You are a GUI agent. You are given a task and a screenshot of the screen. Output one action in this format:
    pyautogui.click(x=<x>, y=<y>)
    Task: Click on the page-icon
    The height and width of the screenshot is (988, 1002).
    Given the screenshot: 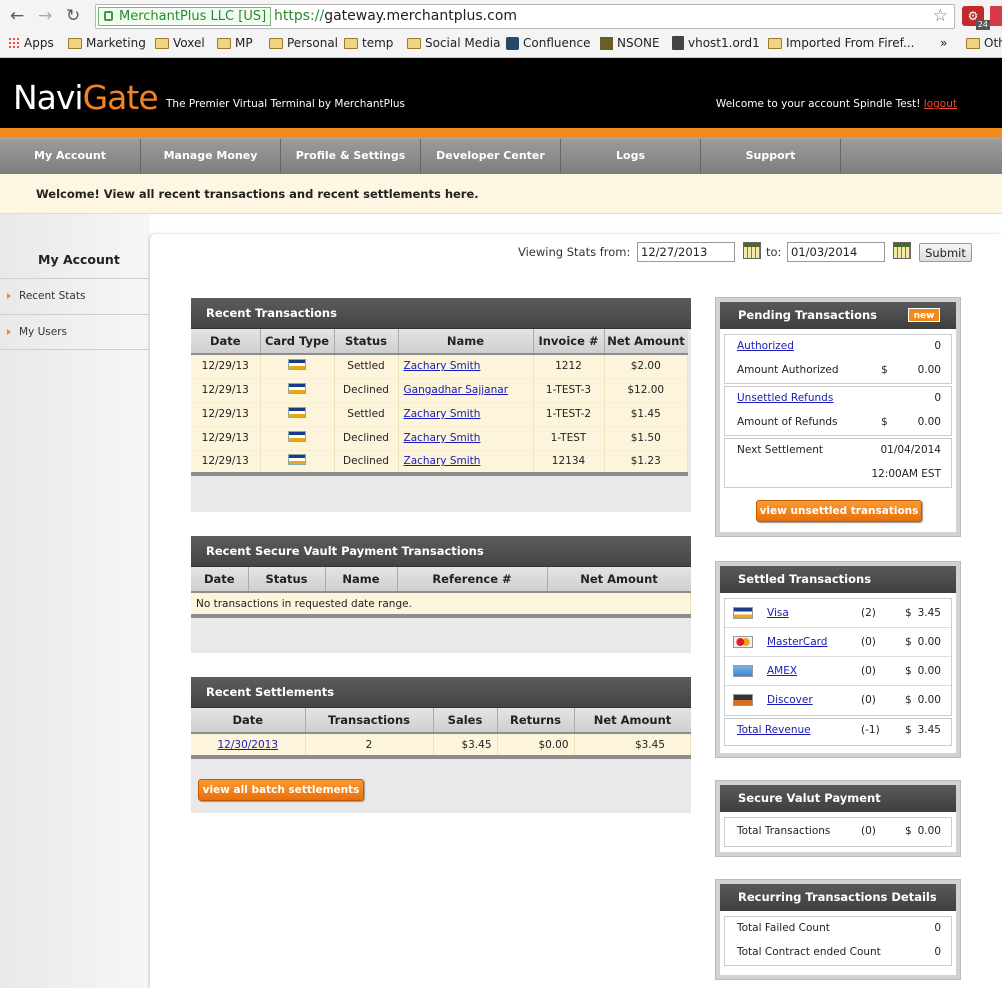 What is the action you would take?
    pyautogui.click(x=678, y=43)
    